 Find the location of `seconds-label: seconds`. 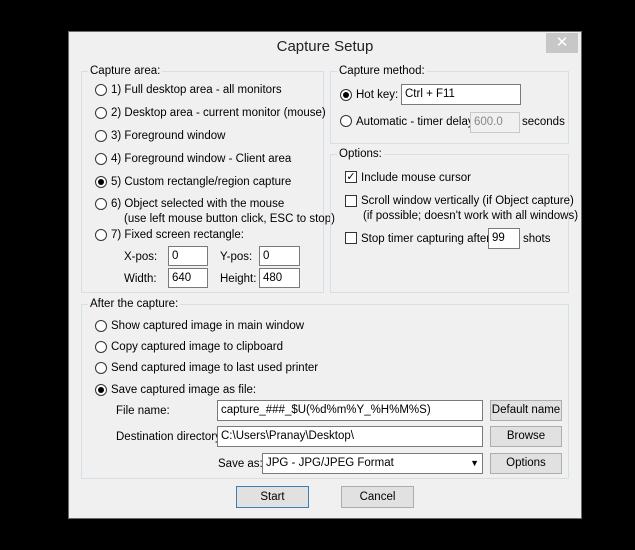

seconds-label: seconds is located at coordinates (543, 122).